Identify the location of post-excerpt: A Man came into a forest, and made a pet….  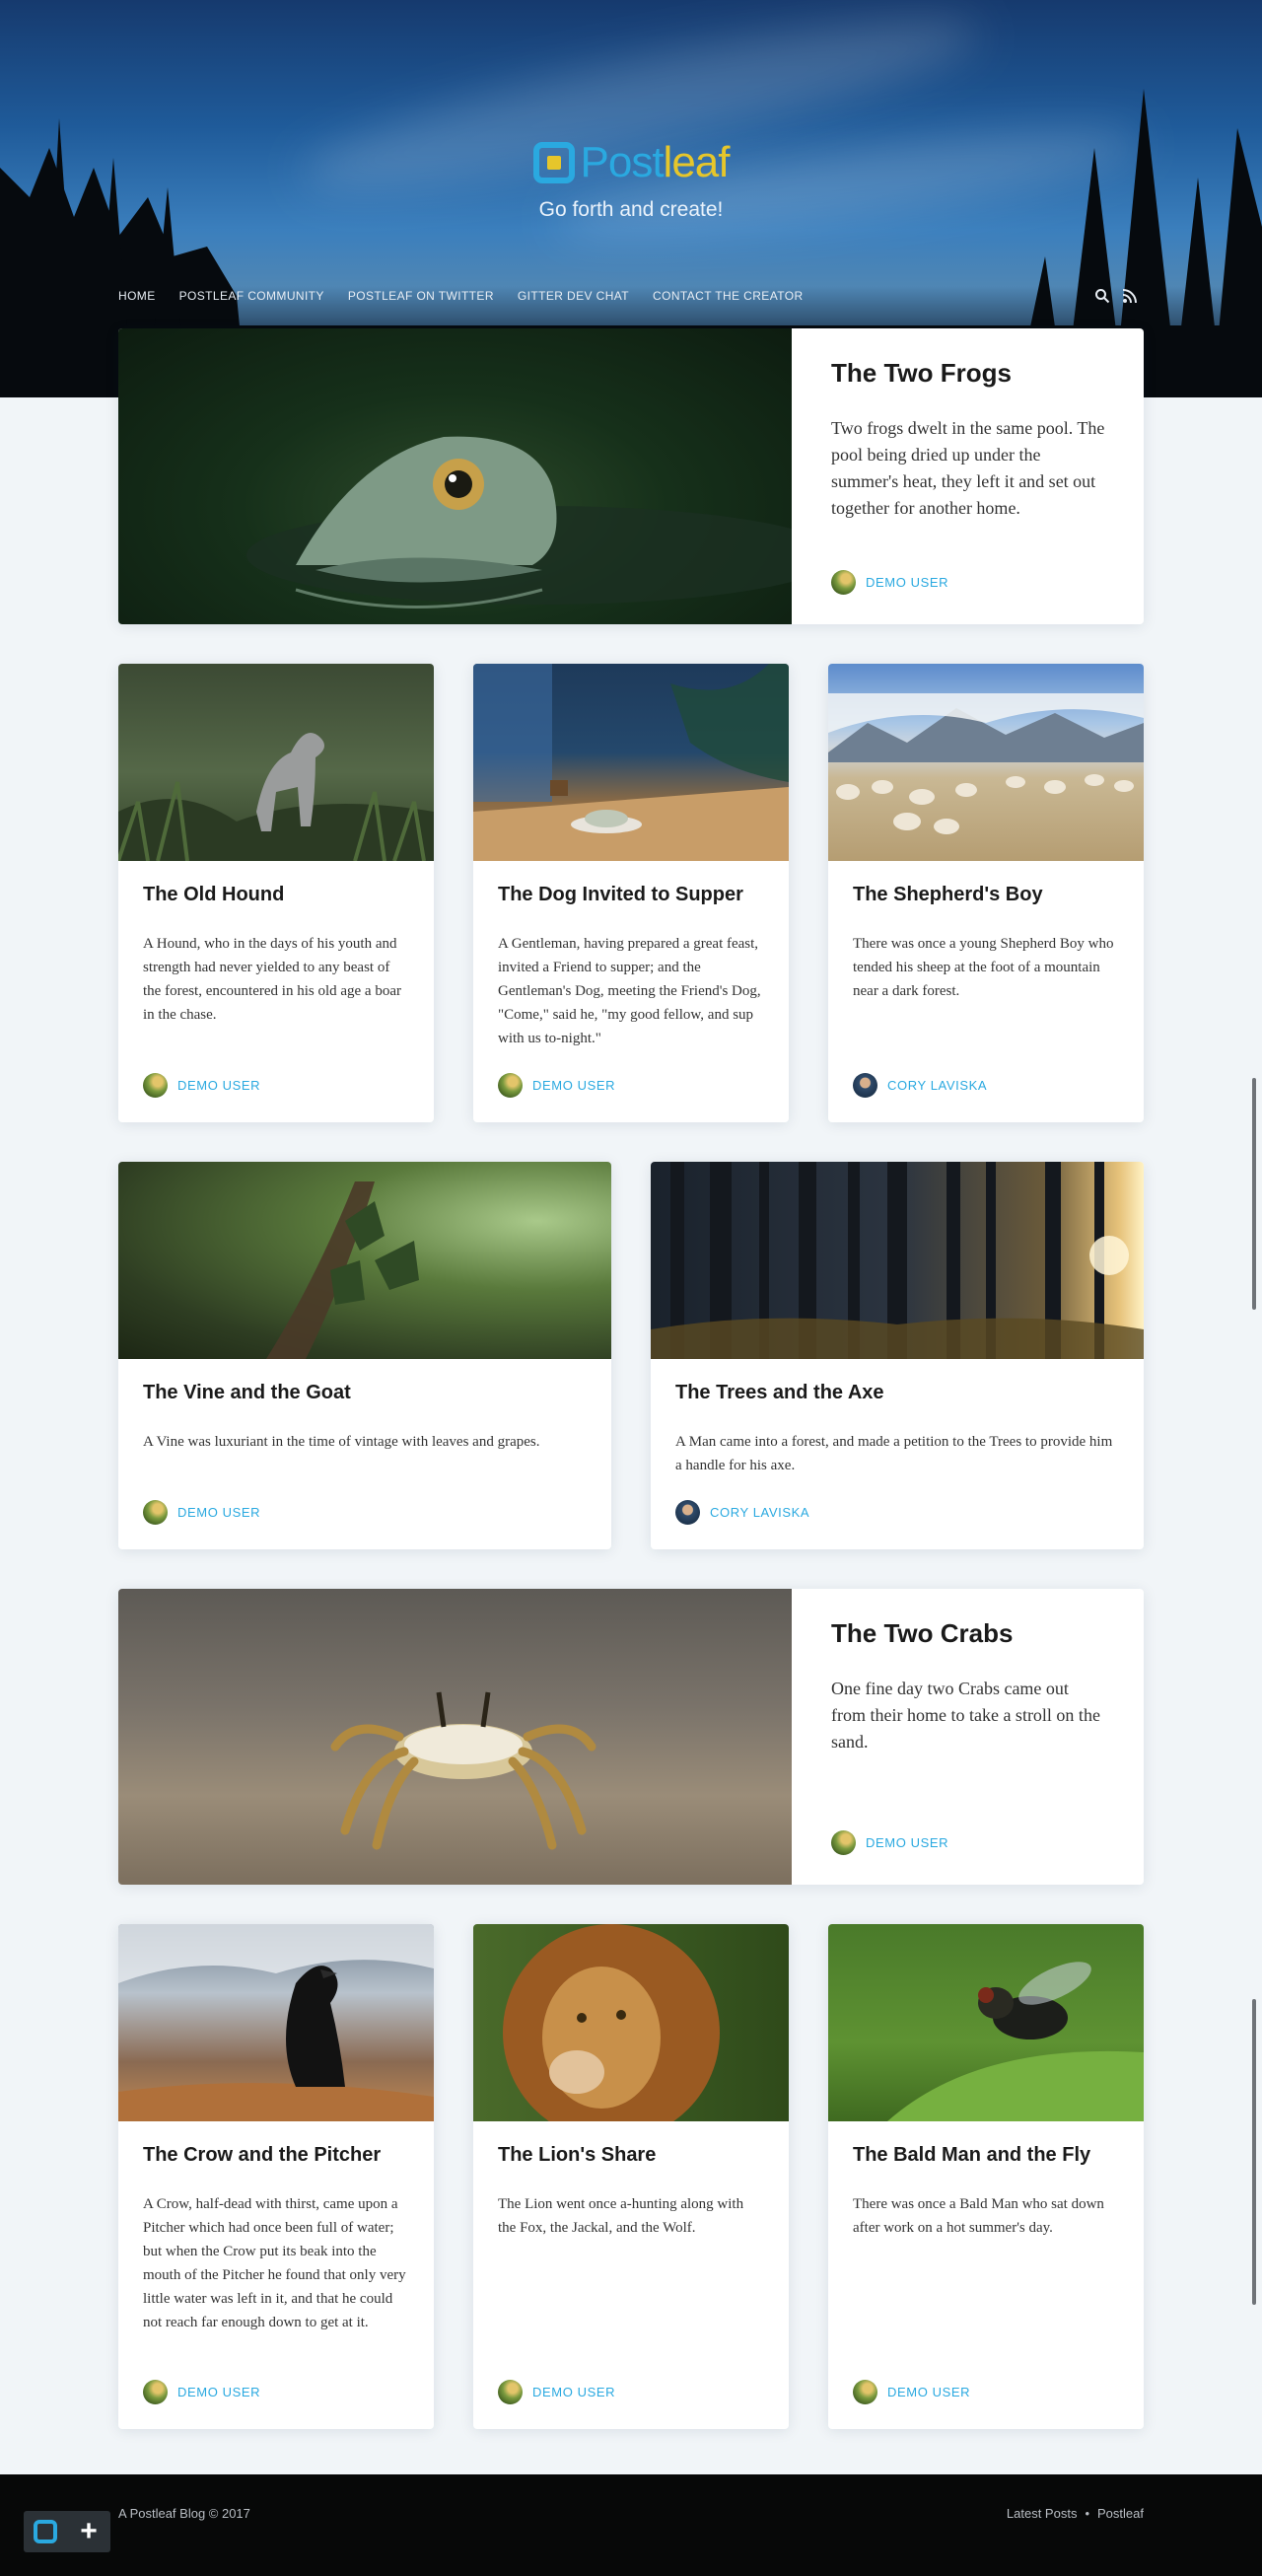
(894, 1453).